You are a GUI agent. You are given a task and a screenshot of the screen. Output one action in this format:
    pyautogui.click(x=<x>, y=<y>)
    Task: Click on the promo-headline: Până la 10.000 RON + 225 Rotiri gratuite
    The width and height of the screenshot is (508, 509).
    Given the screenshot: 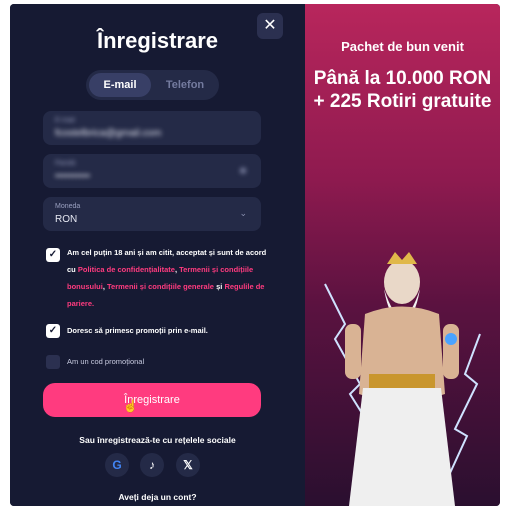 What is the action you would take?
    pyautogui.click(x=402, y=90)
    